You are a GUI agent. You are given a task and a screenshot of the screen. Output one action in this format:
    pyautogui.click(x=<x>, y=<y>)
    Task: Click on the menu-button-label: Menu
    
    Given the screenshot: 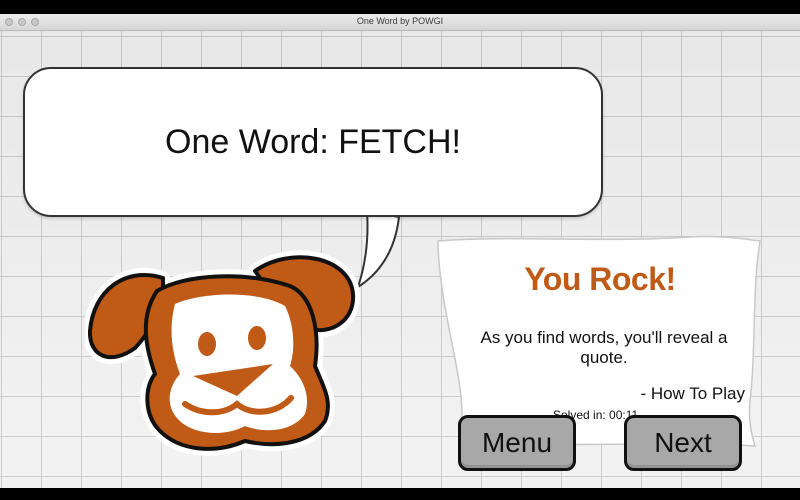 What is the action you would take?
    pyautogui.click(x=517, y=442)
    